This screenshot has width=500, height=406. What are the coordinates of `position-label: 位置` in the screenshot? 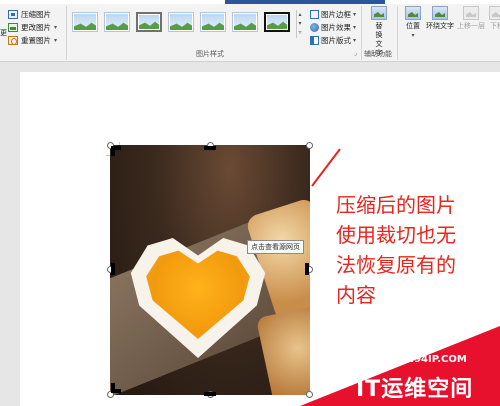 It's located at (413, 26).